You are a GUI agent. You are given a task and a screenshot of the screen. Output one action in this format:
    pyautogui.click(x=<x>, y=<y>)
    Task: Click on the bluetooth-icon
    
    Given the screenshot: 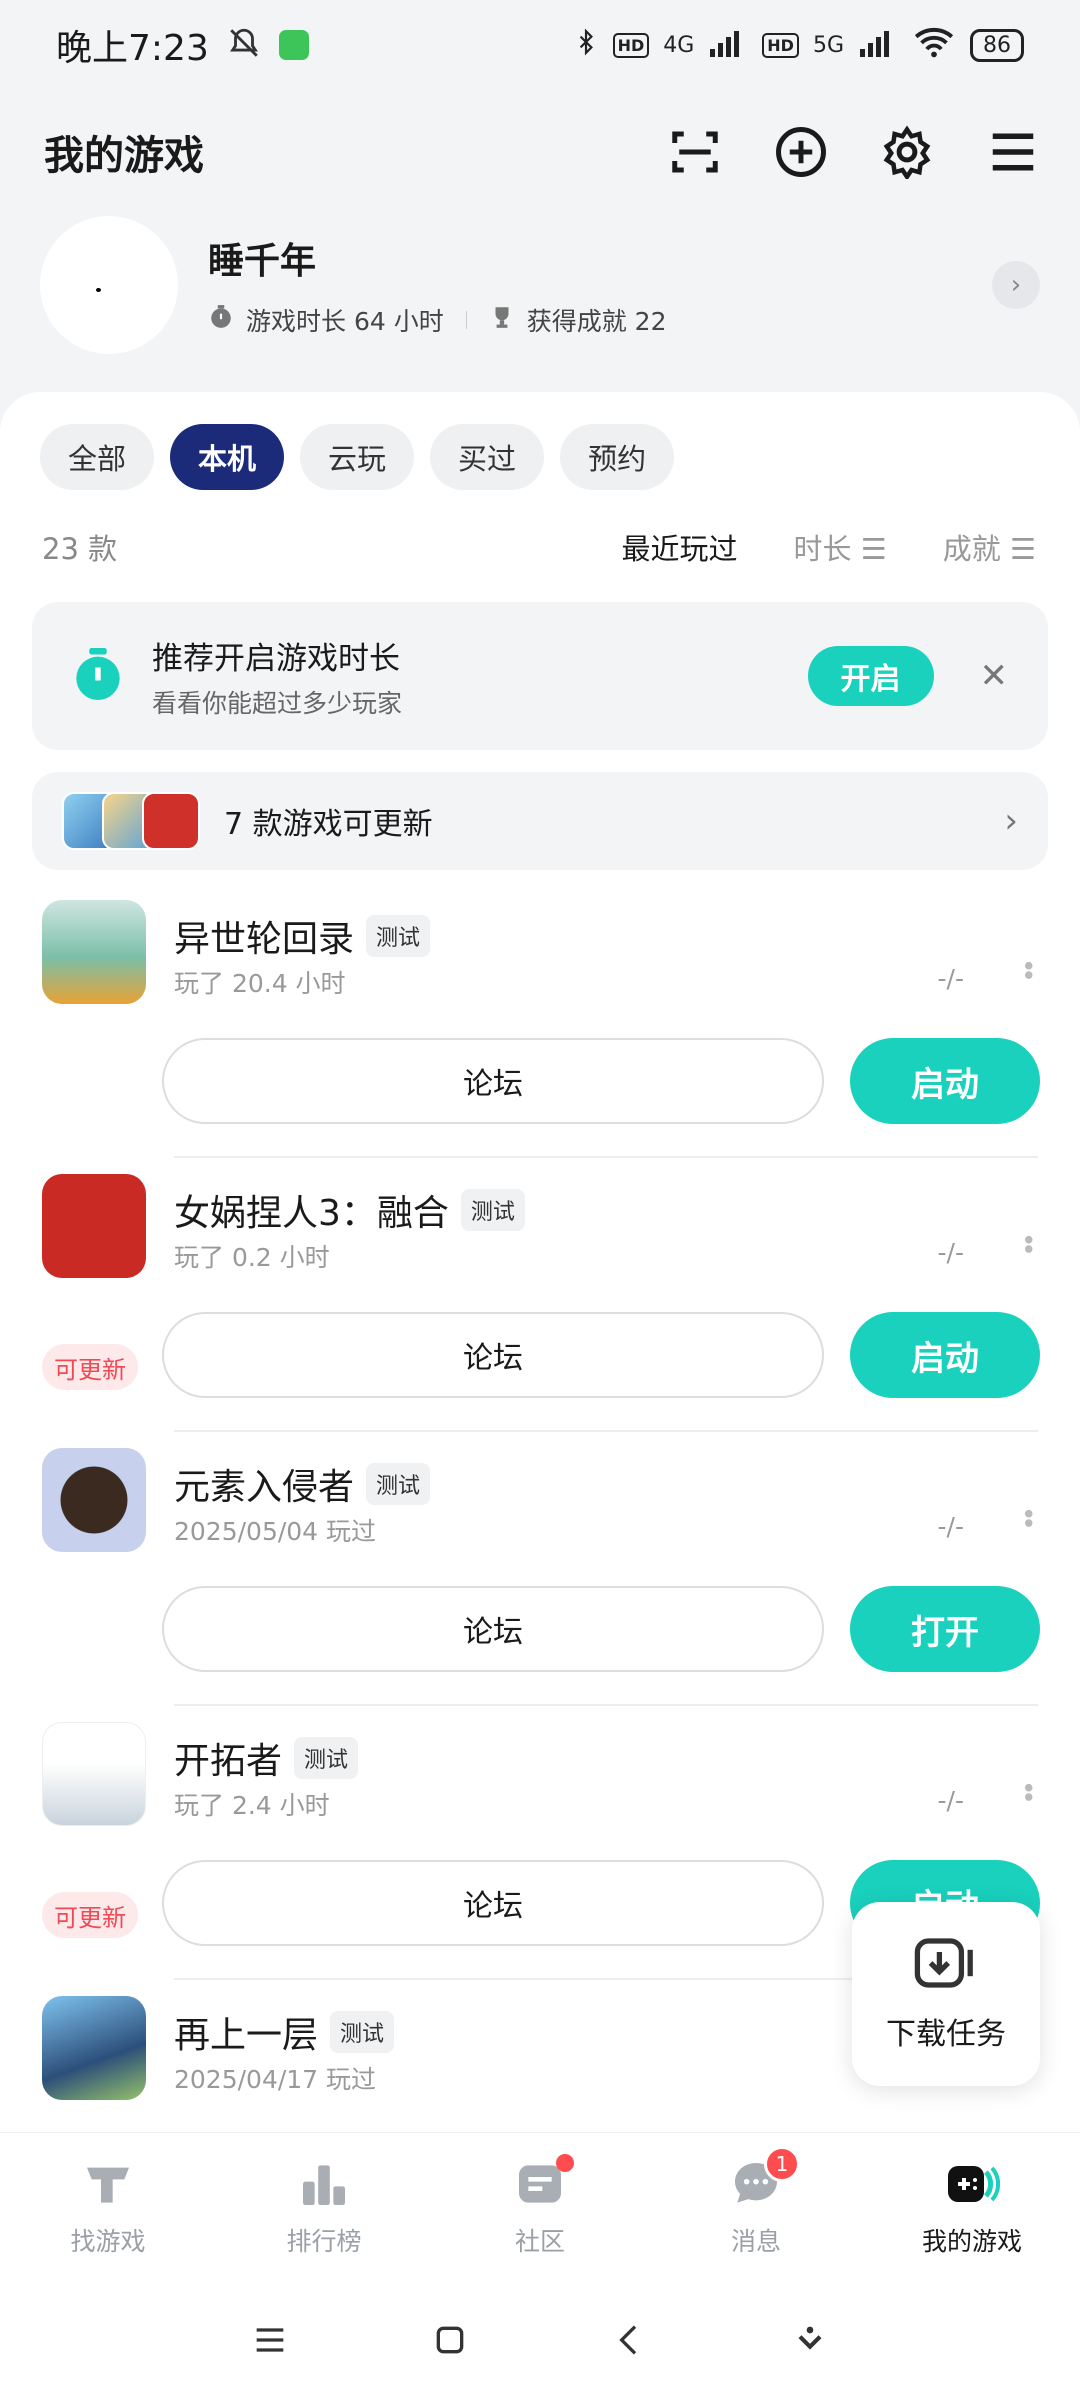 What is the action you would take?
    pyautogui.click(x=586, y=45)
    